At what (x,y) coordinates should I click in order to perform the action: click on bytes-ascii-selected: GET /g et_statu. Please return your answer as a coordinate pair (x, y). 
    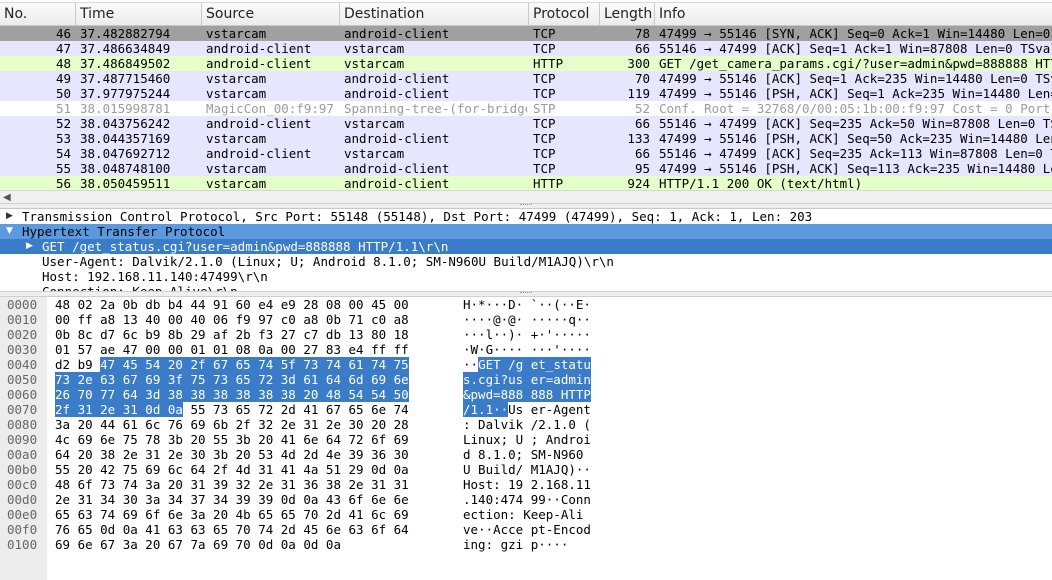
    Looking at the image, I should click on (534, 364).